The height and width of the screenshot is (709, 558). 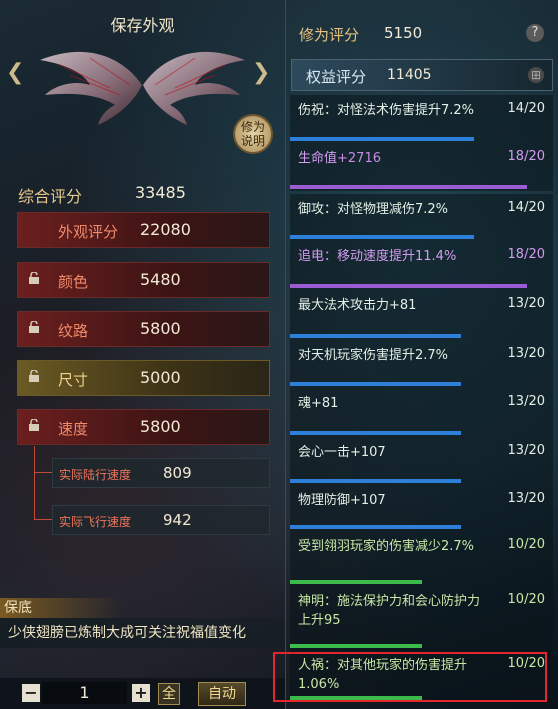 What do you see at coordinates (373, 209) in the screenshot?
I see `attribute-name: 御攻：对怪物理减伤7.2%` at bounding box center [373, 209].